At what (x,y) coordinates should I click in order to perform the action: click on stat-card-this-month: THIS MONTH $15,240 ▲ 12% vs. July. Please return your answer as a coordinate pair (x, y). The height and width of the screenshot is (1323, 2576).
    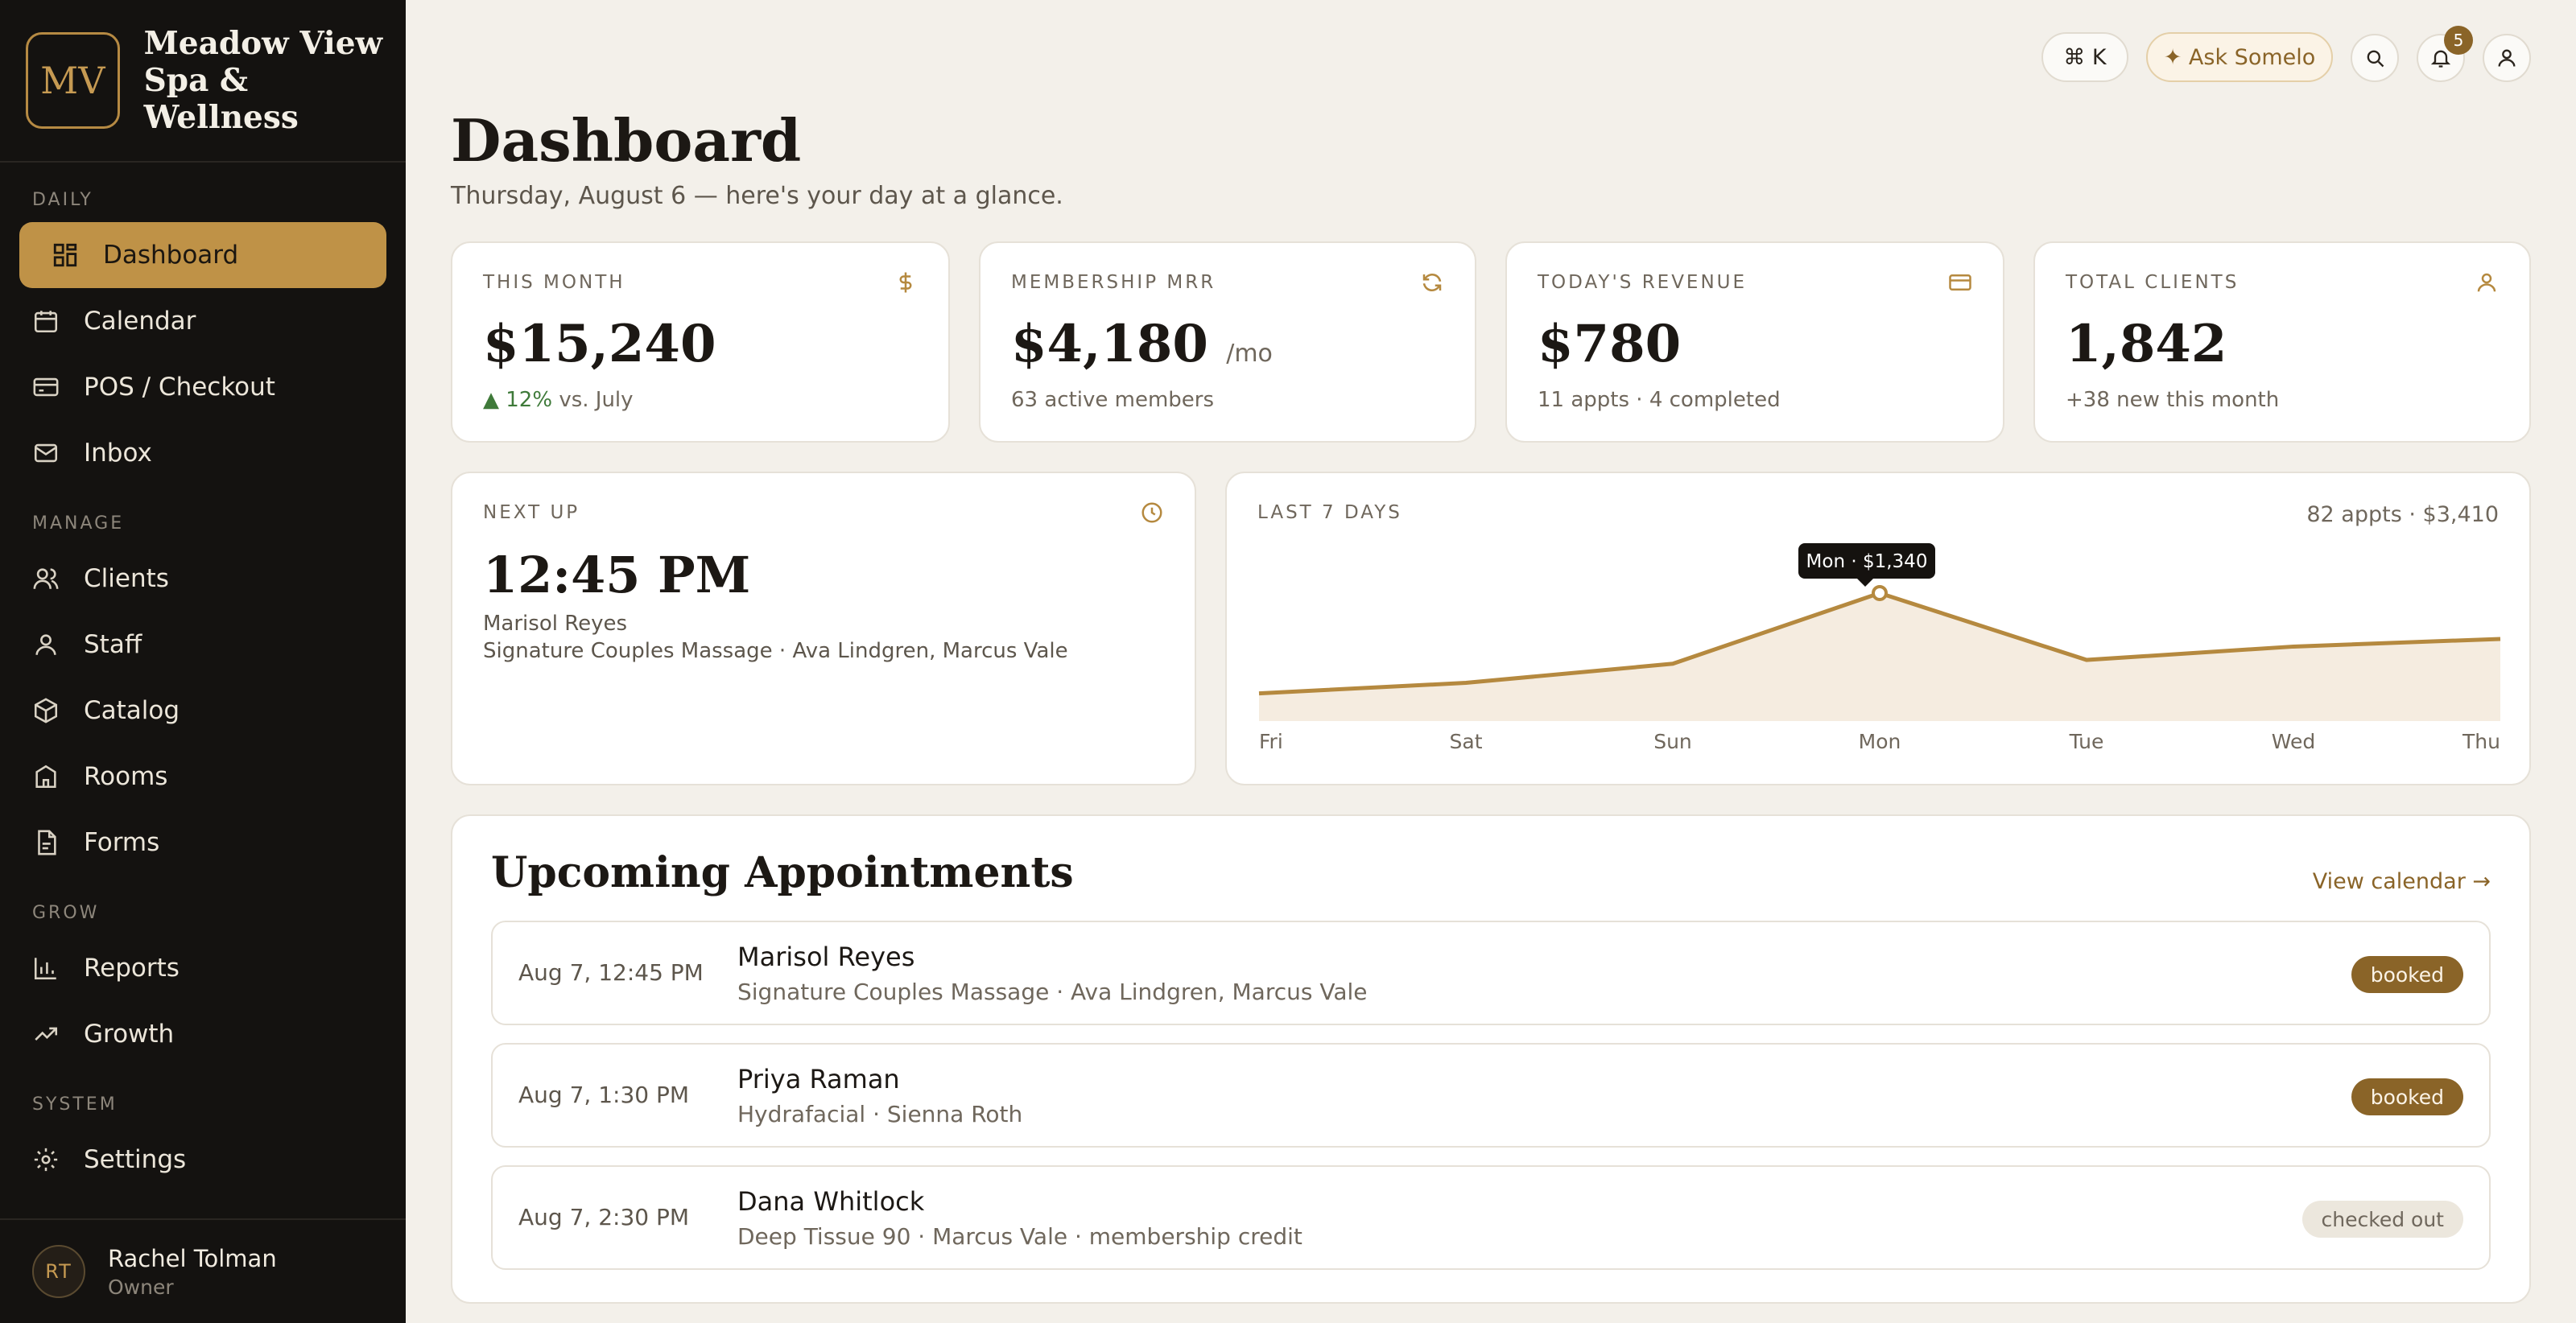
    Looking at the image, I should click on (700, 342).